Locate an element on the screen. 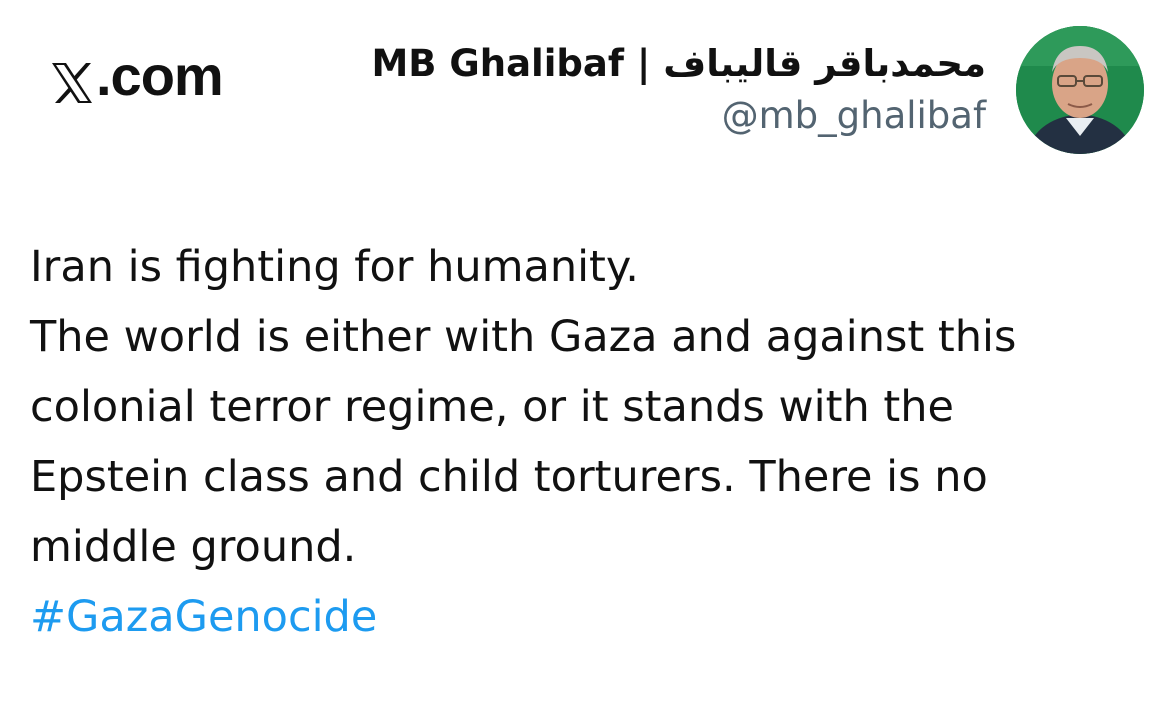 The image size is (1170, 718). site-label: .com is located at coordinates (160, 75).